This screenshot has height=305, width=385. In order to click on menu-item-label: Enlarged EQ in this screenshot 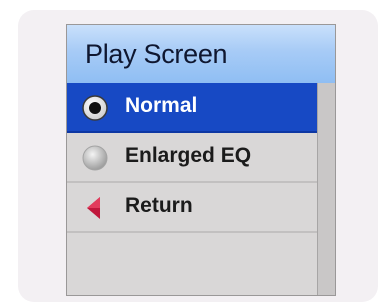, I will do `click(188, 155)`.